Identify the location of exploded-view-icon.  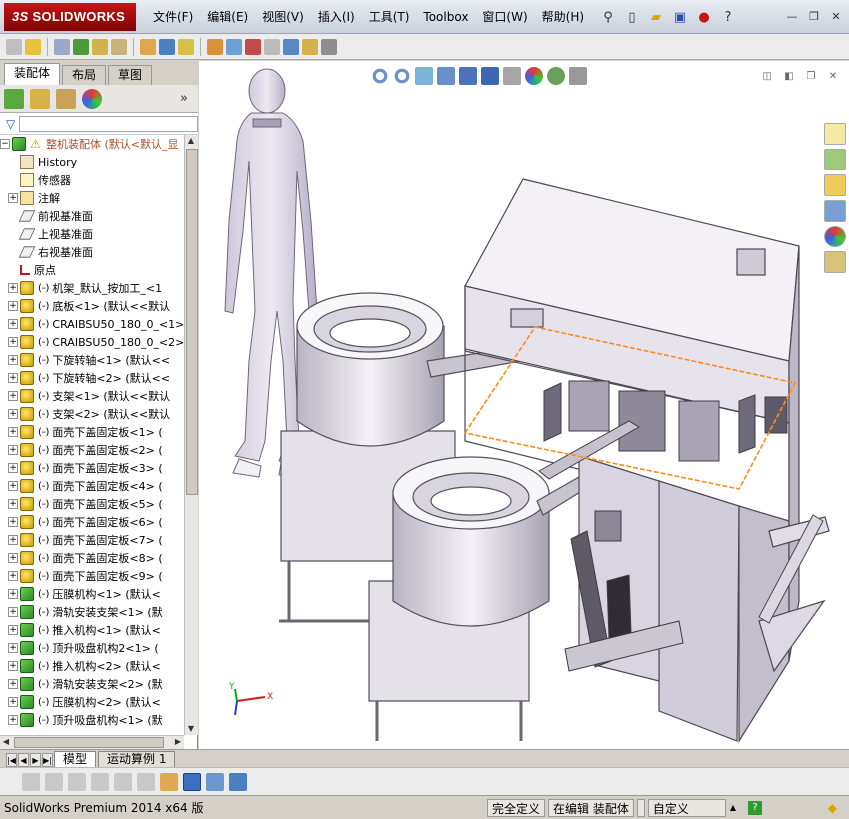
(253, 46).